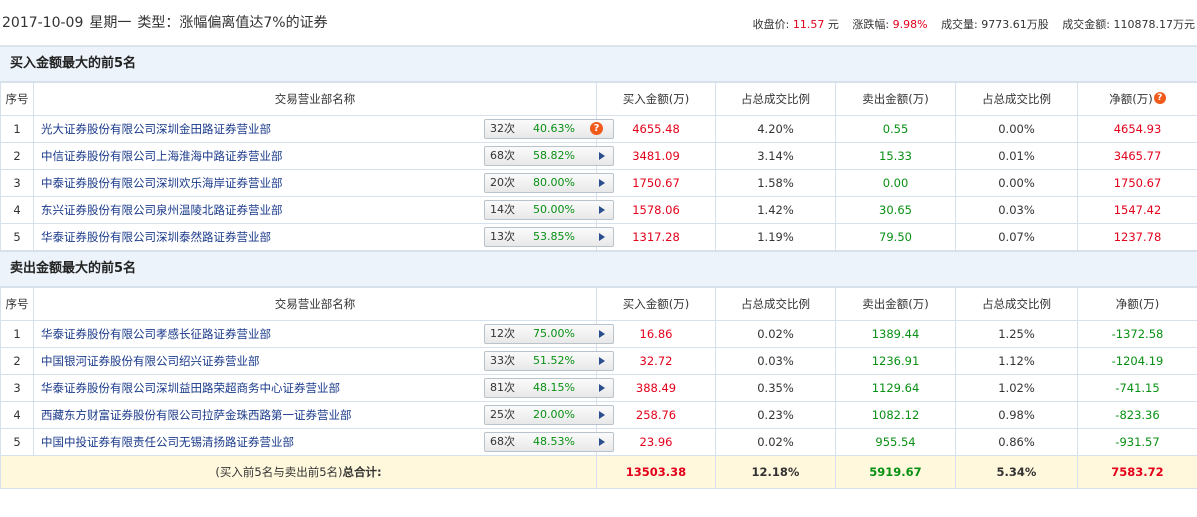 This screenshot has height=517, width=1197. I want to click on net-amount: -741.15, so click(1137, 388).